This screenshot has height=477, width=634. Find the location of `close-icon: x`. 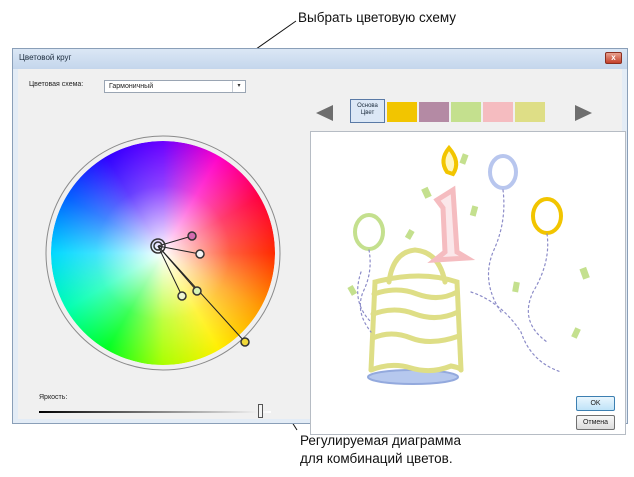

close-icon: x is located at coordinates (613, 57).